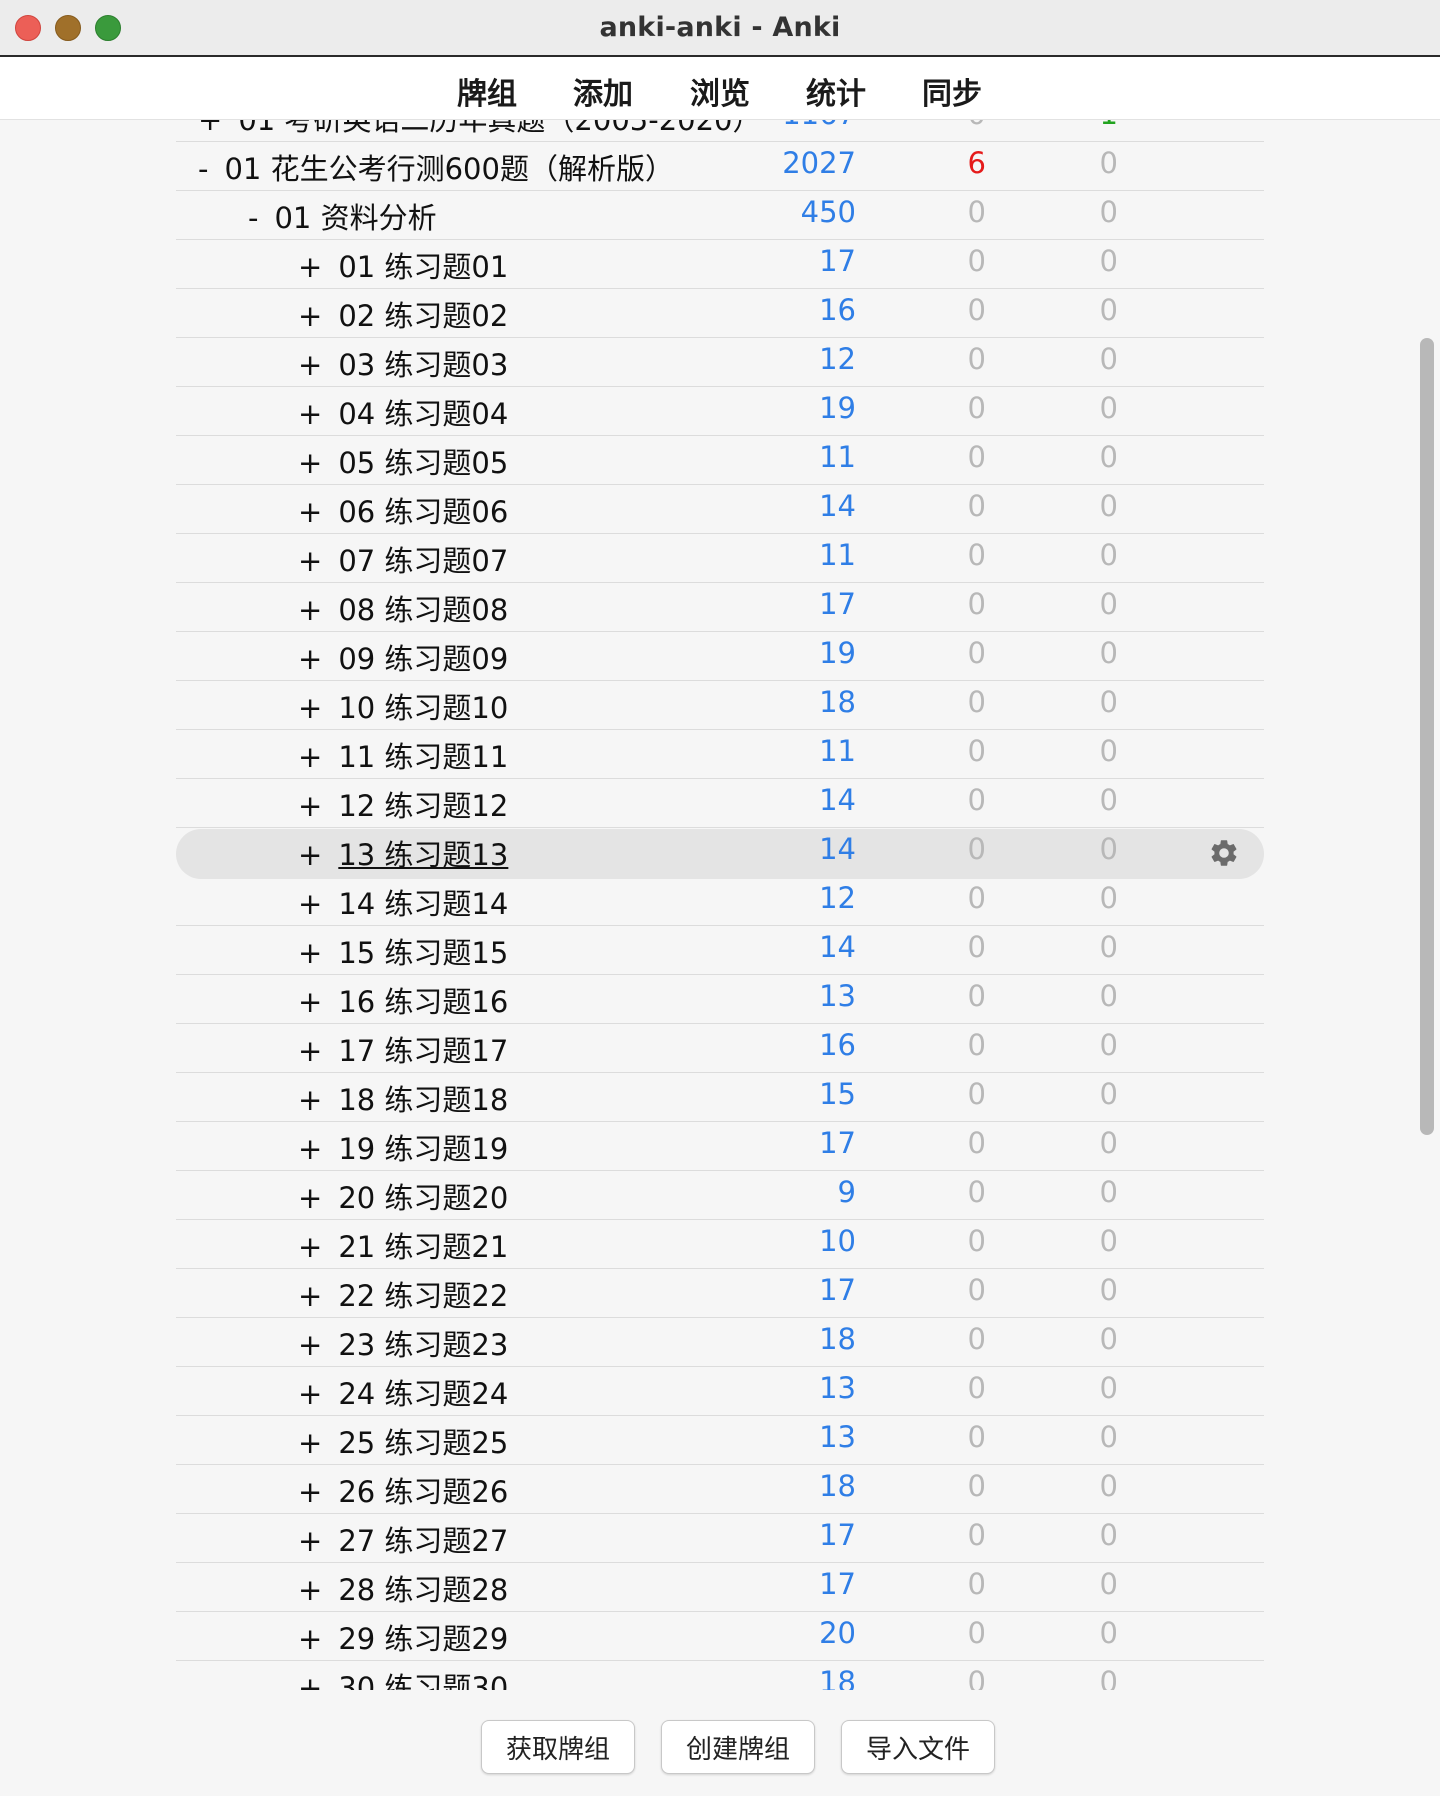 This screenshot has width=1440, height=1796. I want to click on deck-name-link: 30 练习题30, so click(423, 1680).